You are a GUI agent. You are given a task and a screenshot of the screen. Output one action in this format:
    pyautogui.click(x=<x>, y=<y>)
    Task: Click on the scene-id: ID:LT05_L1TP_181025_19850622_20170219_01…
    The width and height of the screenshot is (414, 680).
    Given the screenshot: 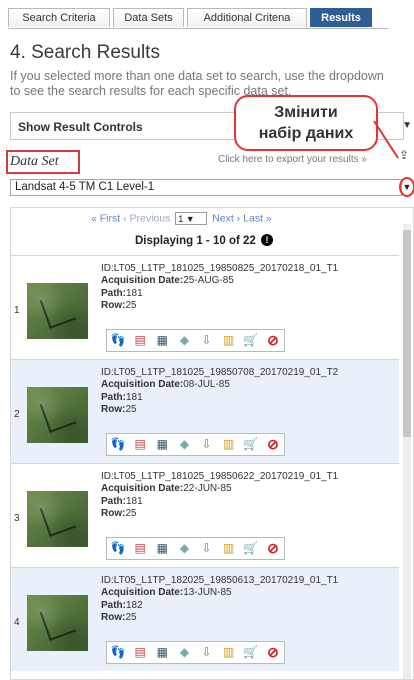 What is the action you would take?
    pyautogui.click(x=220, y=476)
    